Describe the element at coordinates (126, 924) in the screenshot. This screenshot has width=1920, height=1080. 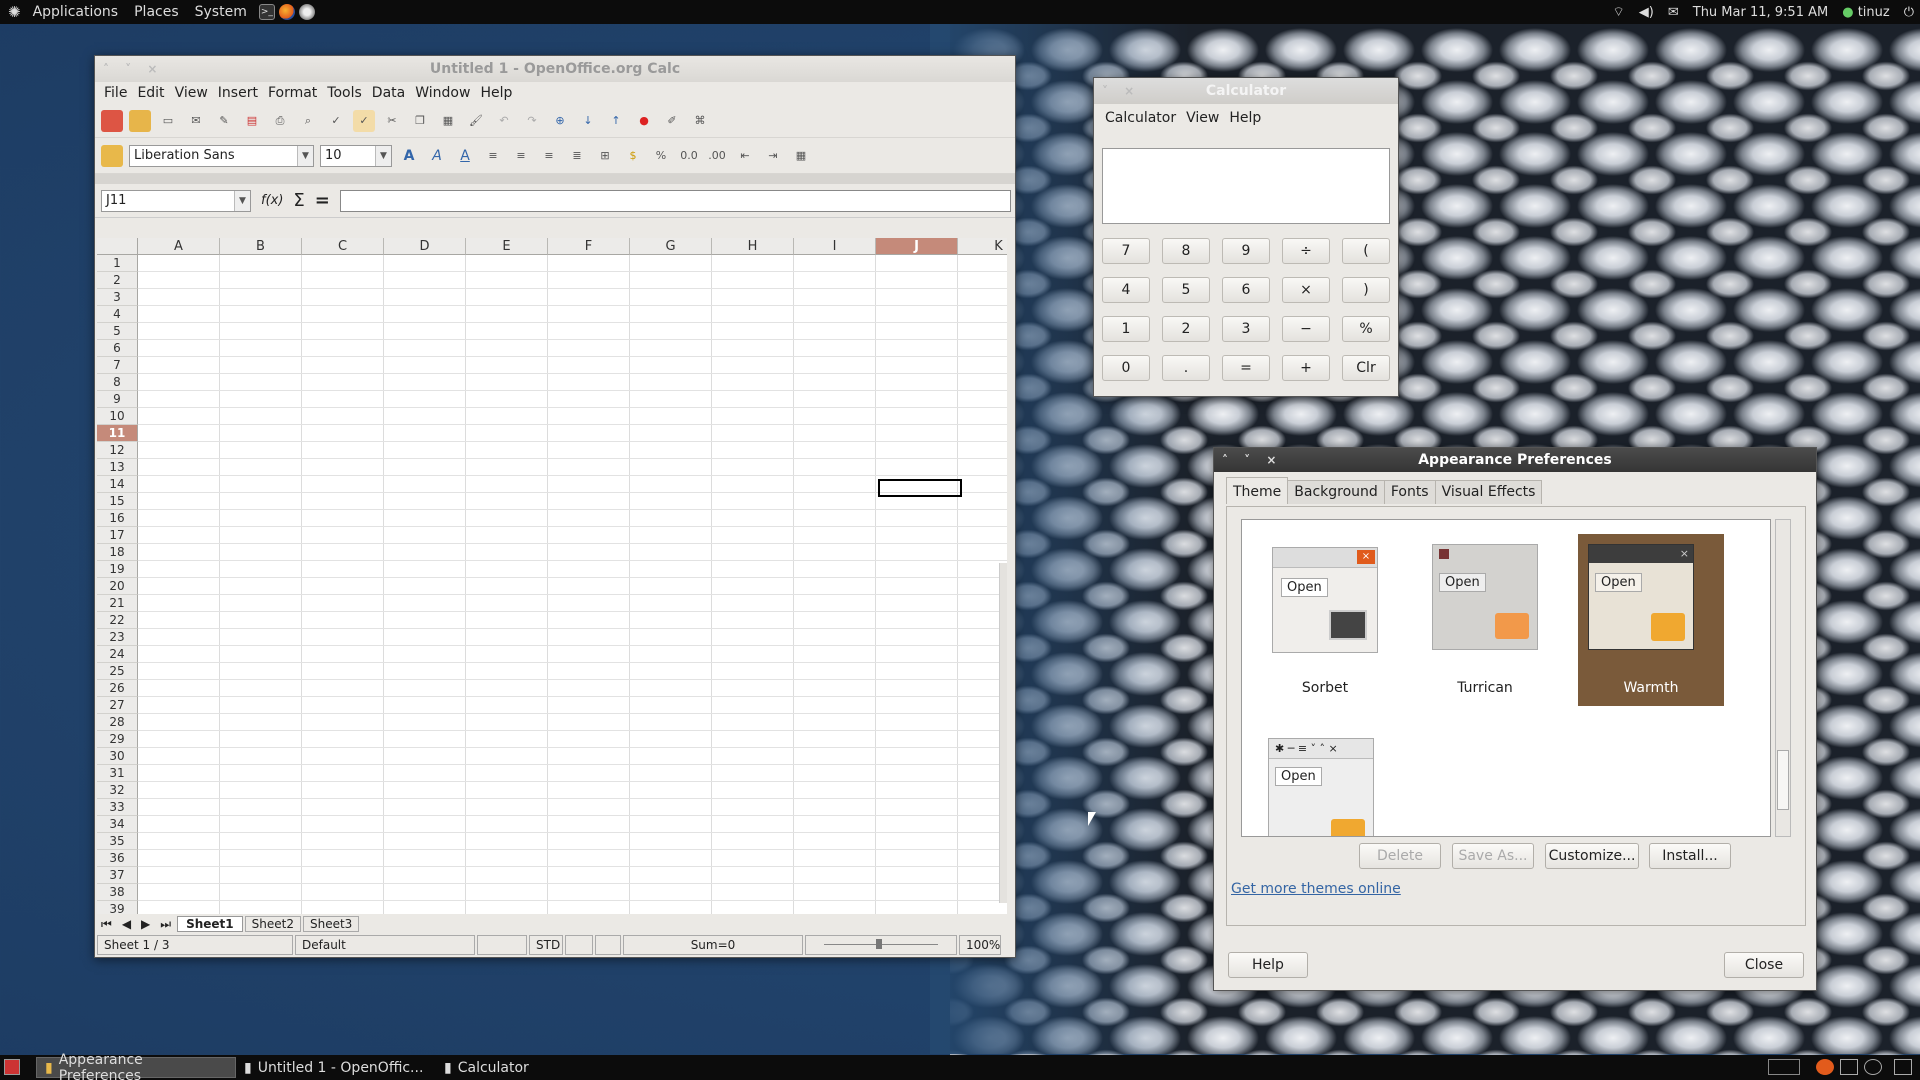
I see `prev-sheet-icon: ◀` at that location.